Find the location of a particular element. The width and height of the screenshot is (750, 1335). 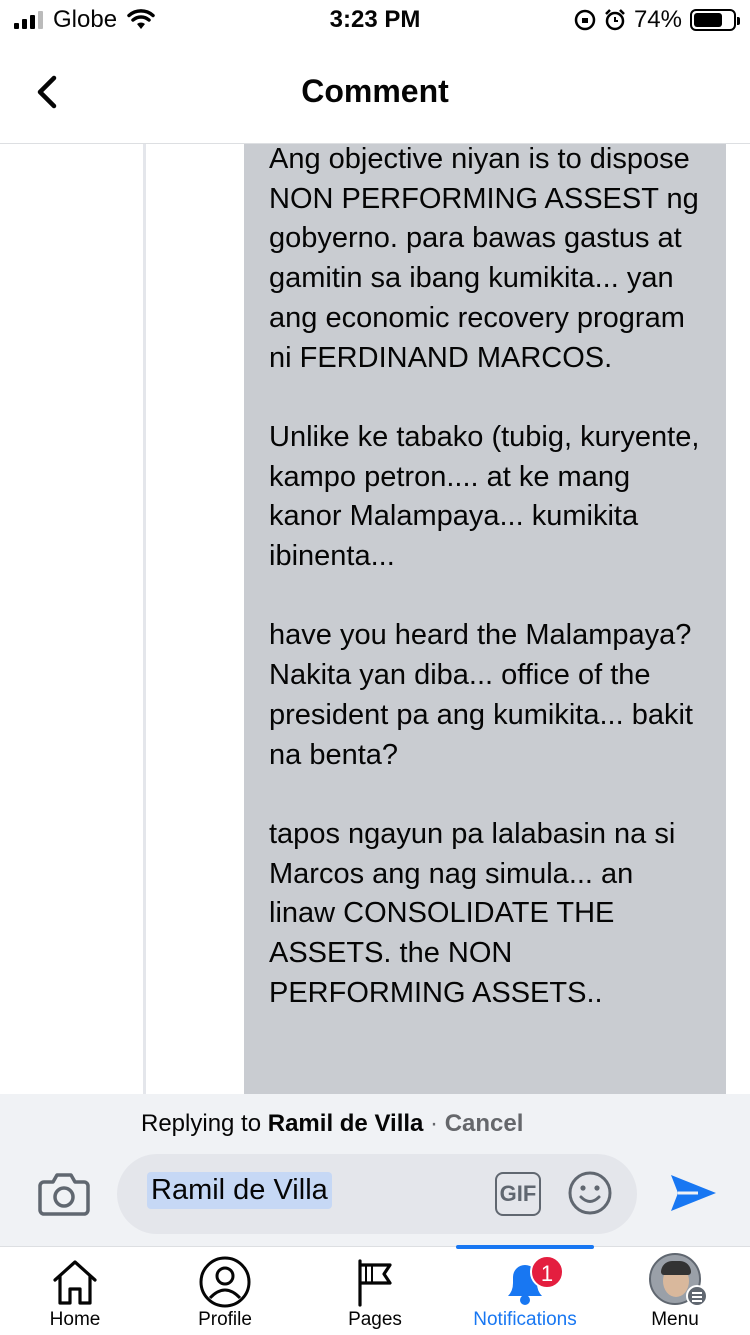

tab-label: Pages is located at coordinates (375, 1319).